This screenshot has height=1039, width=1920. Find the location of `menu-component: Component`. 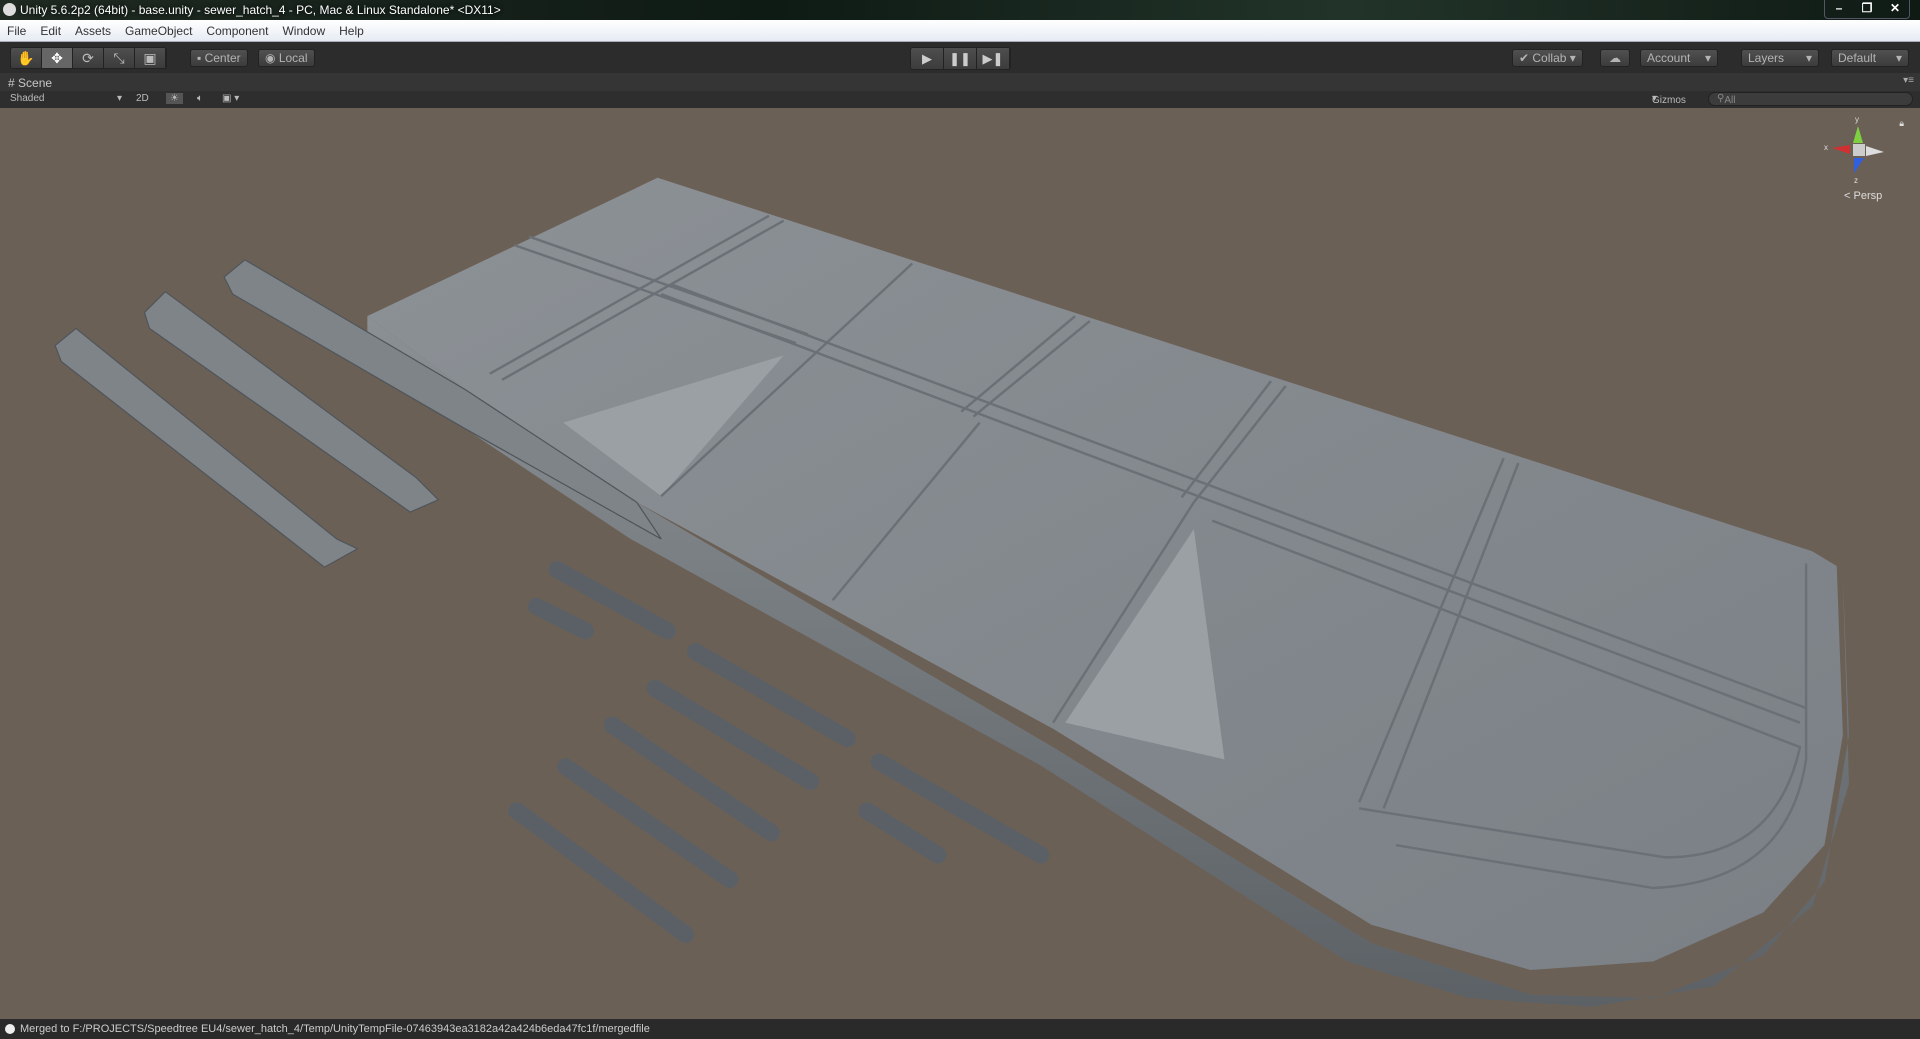

menu-component: Component is located at coordinates (237, 31).